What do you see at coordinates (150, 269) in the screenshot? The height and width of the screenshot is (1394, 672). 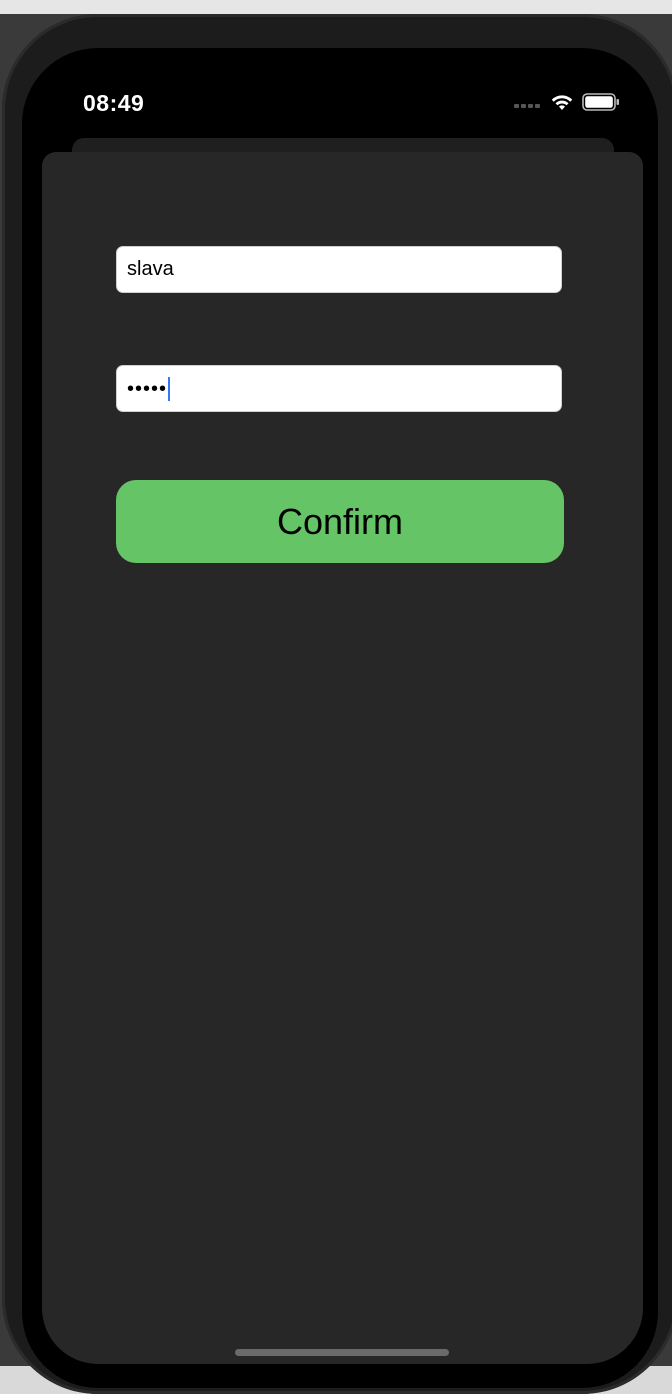 I see `username-value: slava` at bounding box center [150, 269].